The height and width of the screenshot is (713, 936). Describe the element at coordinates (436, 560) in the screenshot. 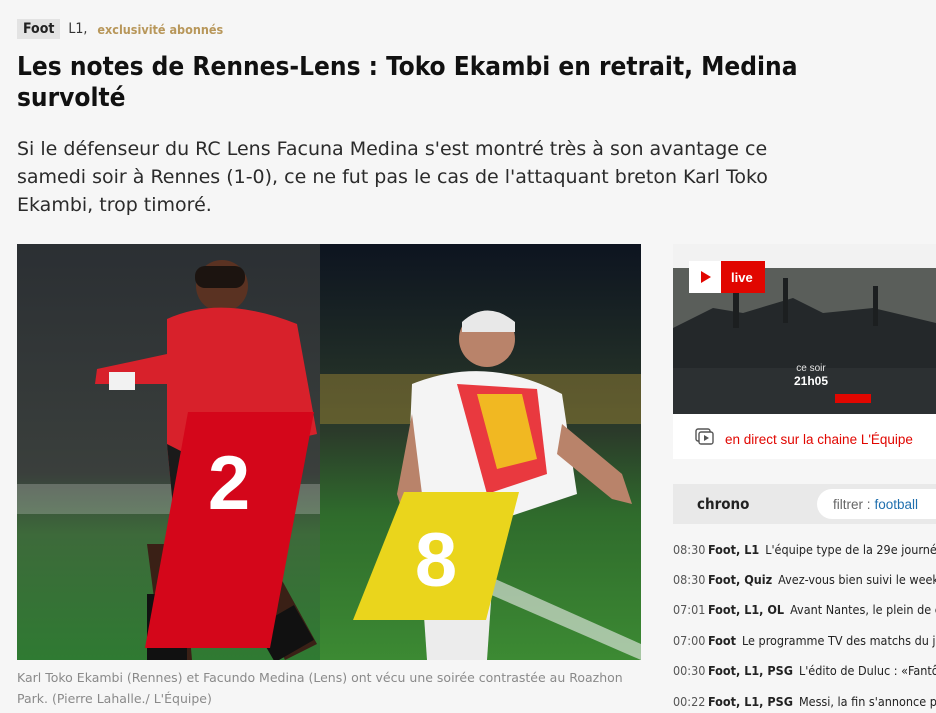

I see `lens-grade: 8` at that location.